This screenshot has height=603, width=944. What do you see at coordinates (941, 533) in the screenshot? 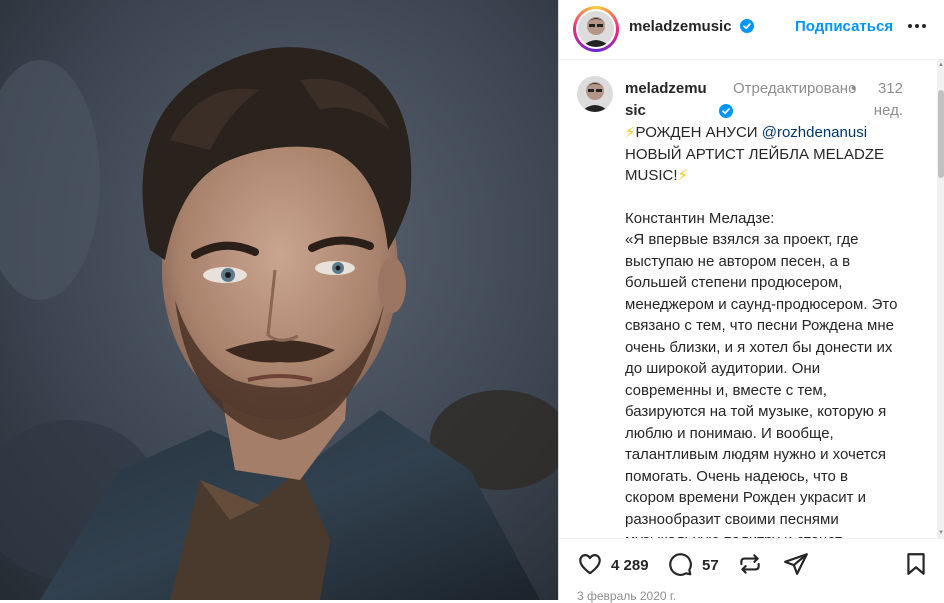
I see `scroll-down-arrow: ▼` at bounding box center [941, 533].